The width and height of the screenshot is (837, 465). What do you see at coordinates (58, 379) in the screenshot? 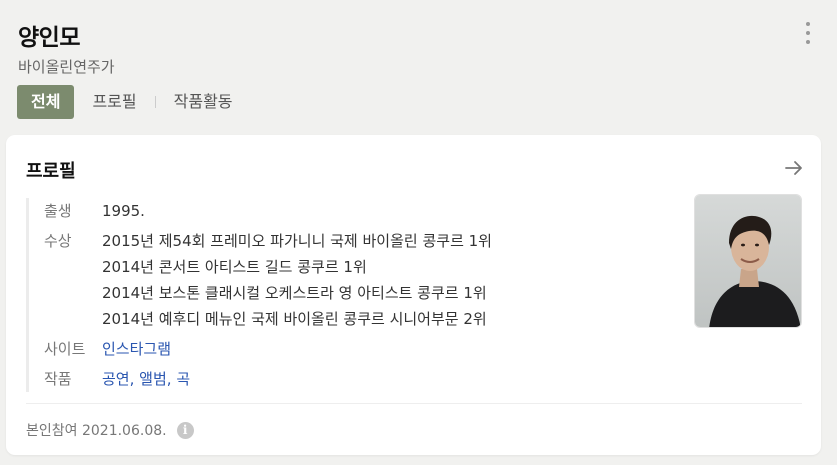
I see `works-label: 작품` at bounding box center [58, 379].